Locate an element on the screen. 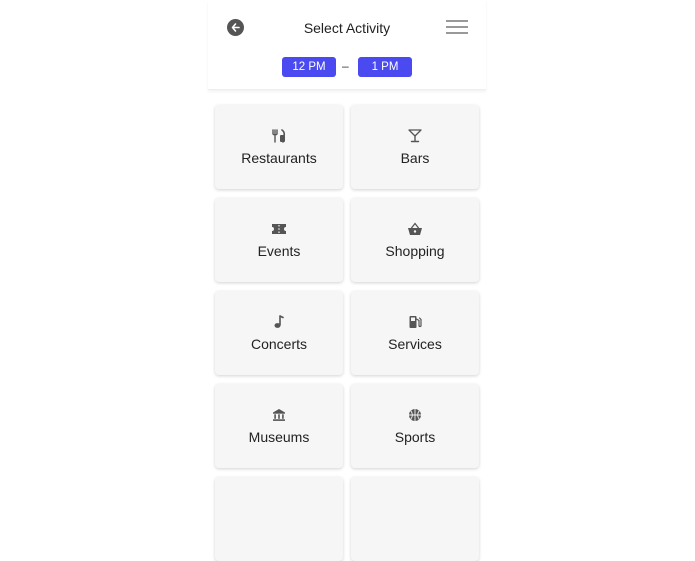 The image size is (695, 561). activity-label: Bars is located at coordinates (415, 158).